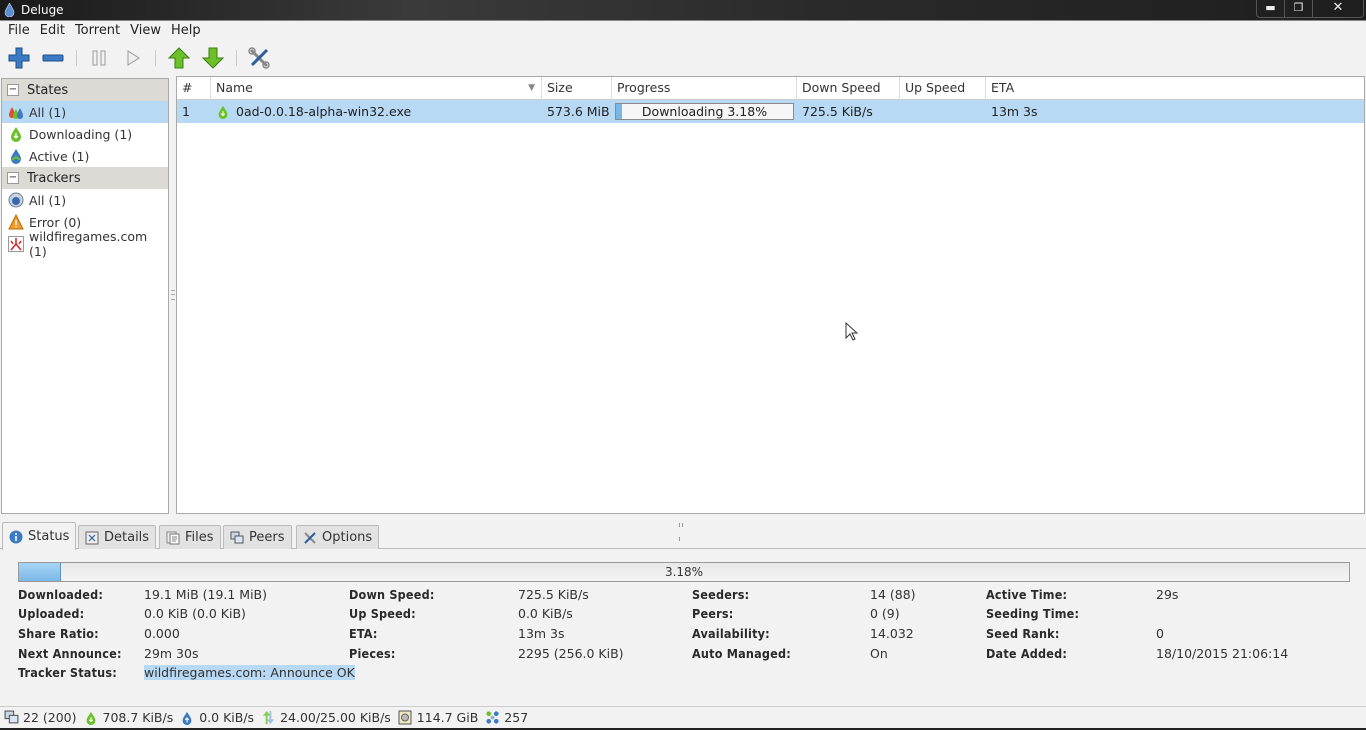 The width and height of the screenshot is (1366, 730). Describe the element at coordinates (85, 244) in the screenshot. I see `sidebar-item-tracker-wildfiregames: wildfiregames.com (1)` at that location.